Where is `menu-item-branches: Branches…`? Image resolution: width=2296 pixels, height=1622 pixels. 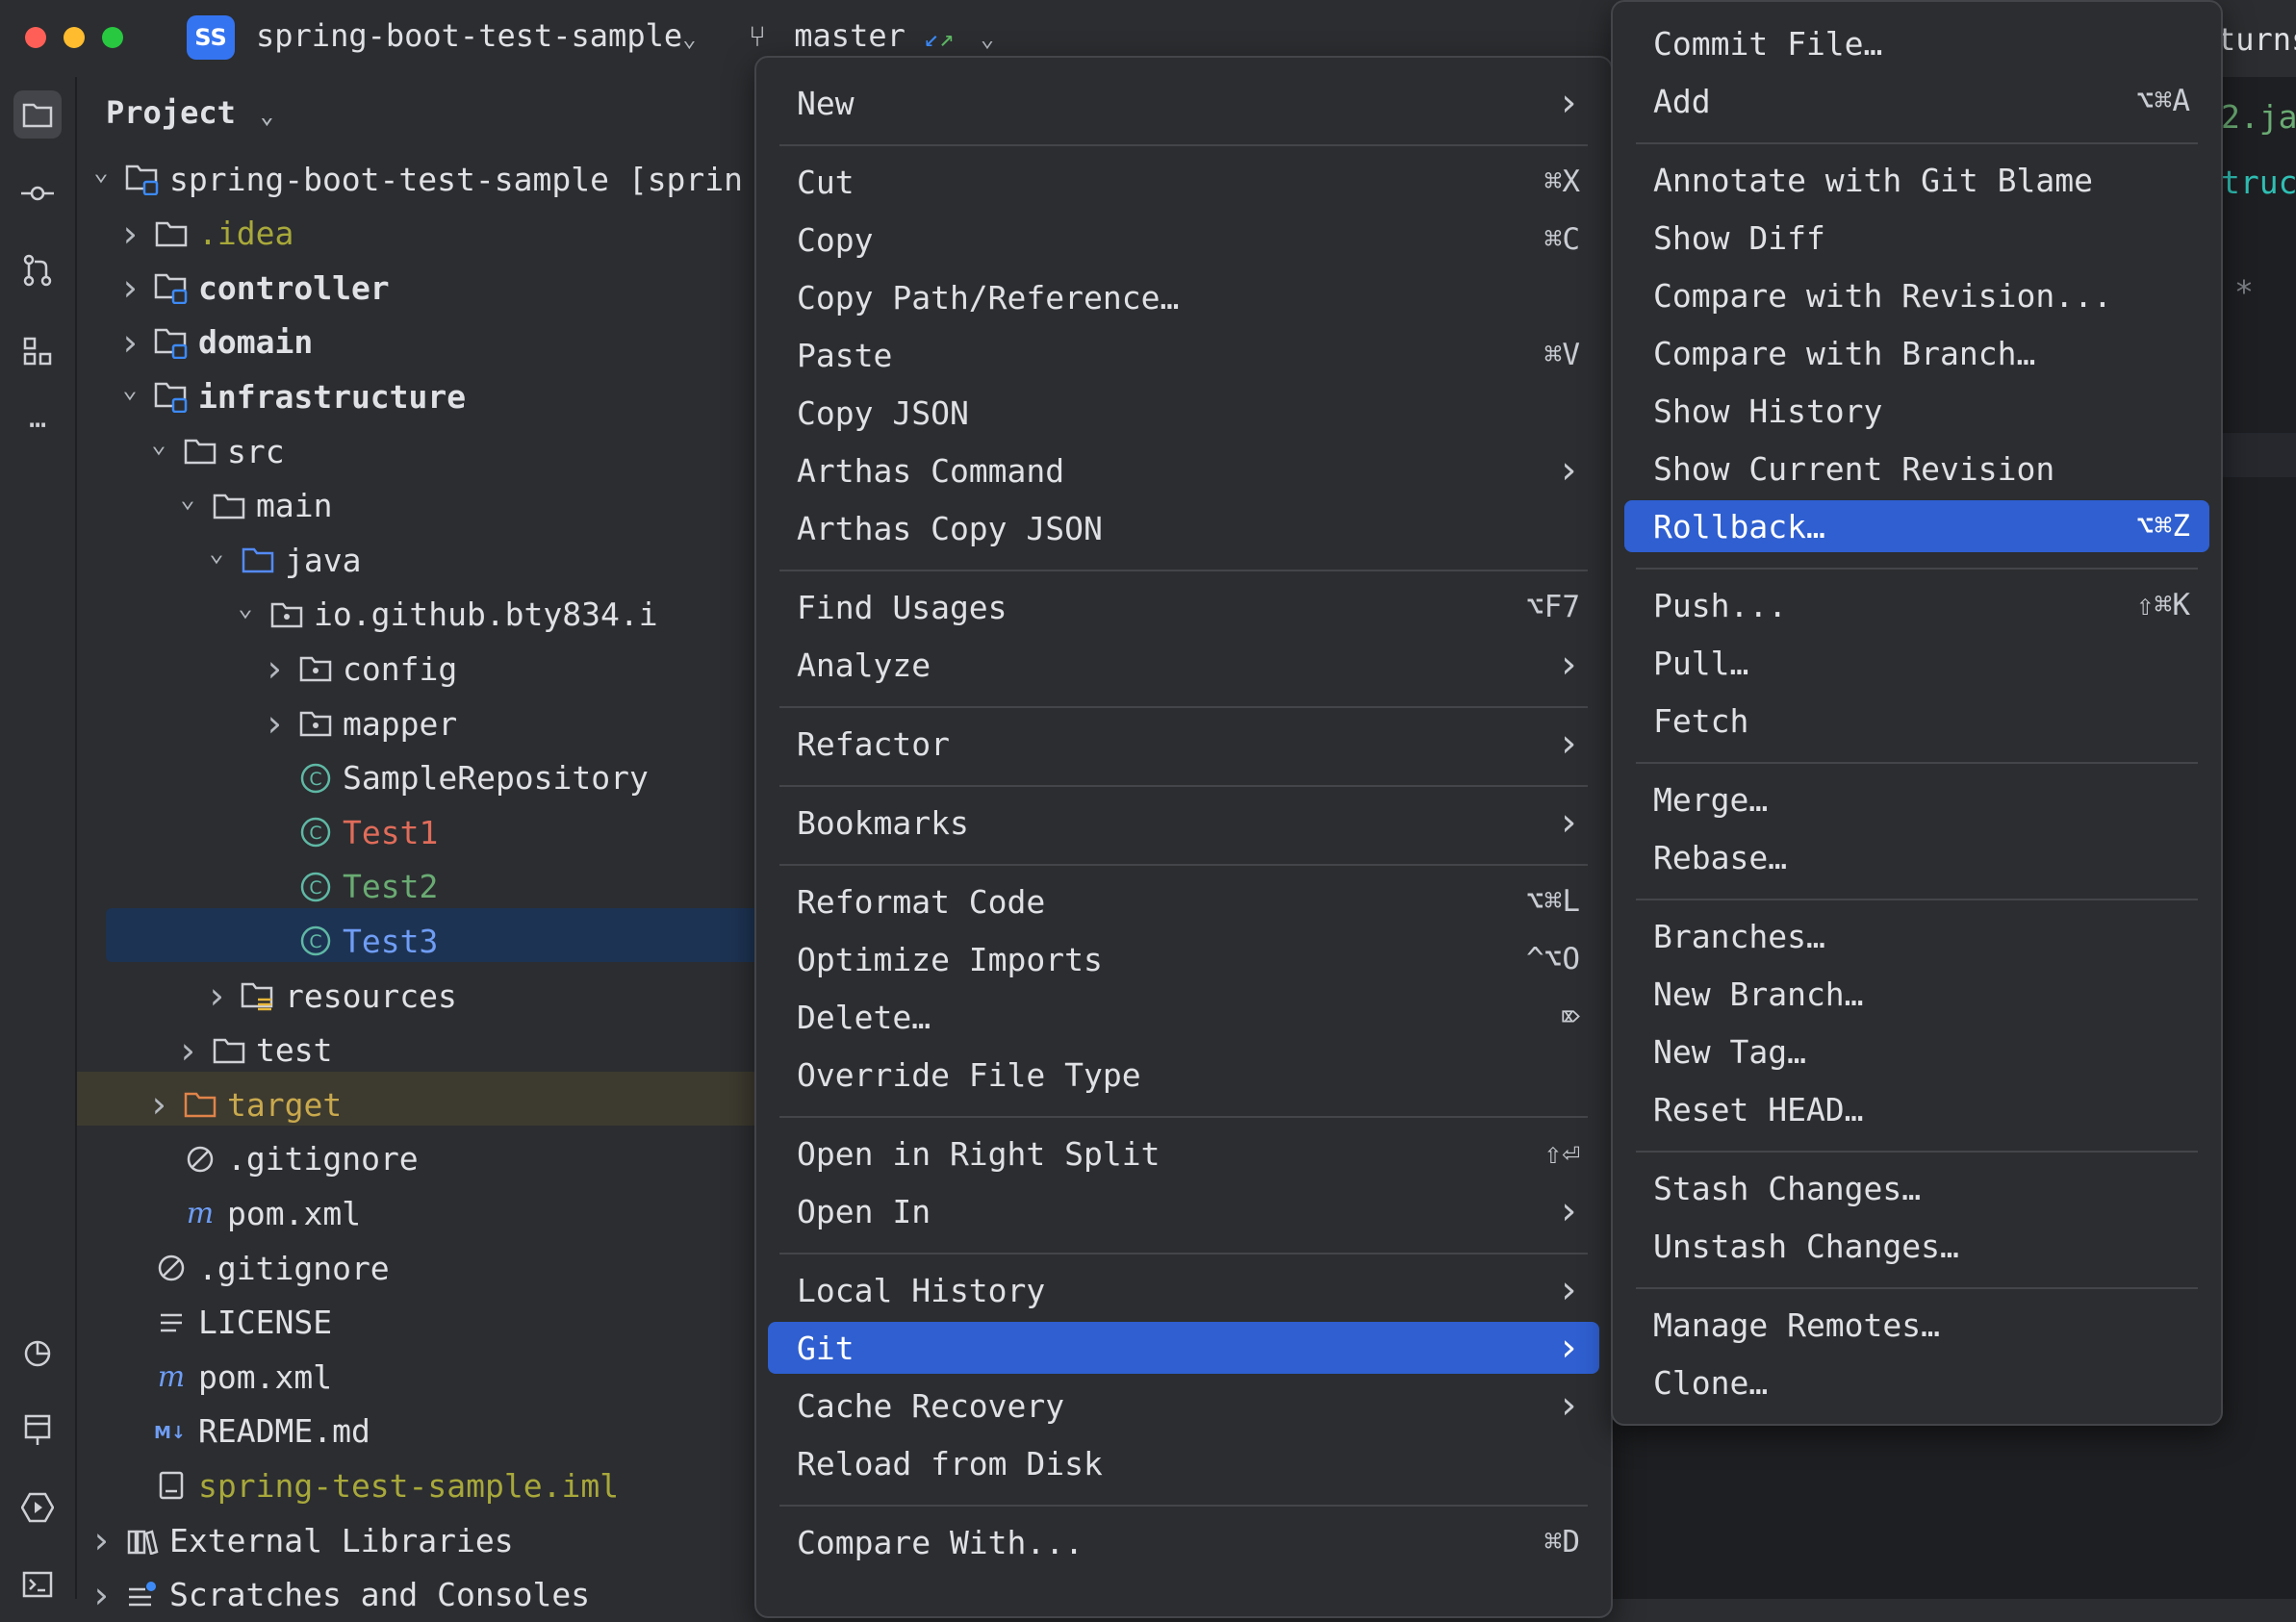 menu-item-branches: Branches… is located at coordinates (1917, 936).